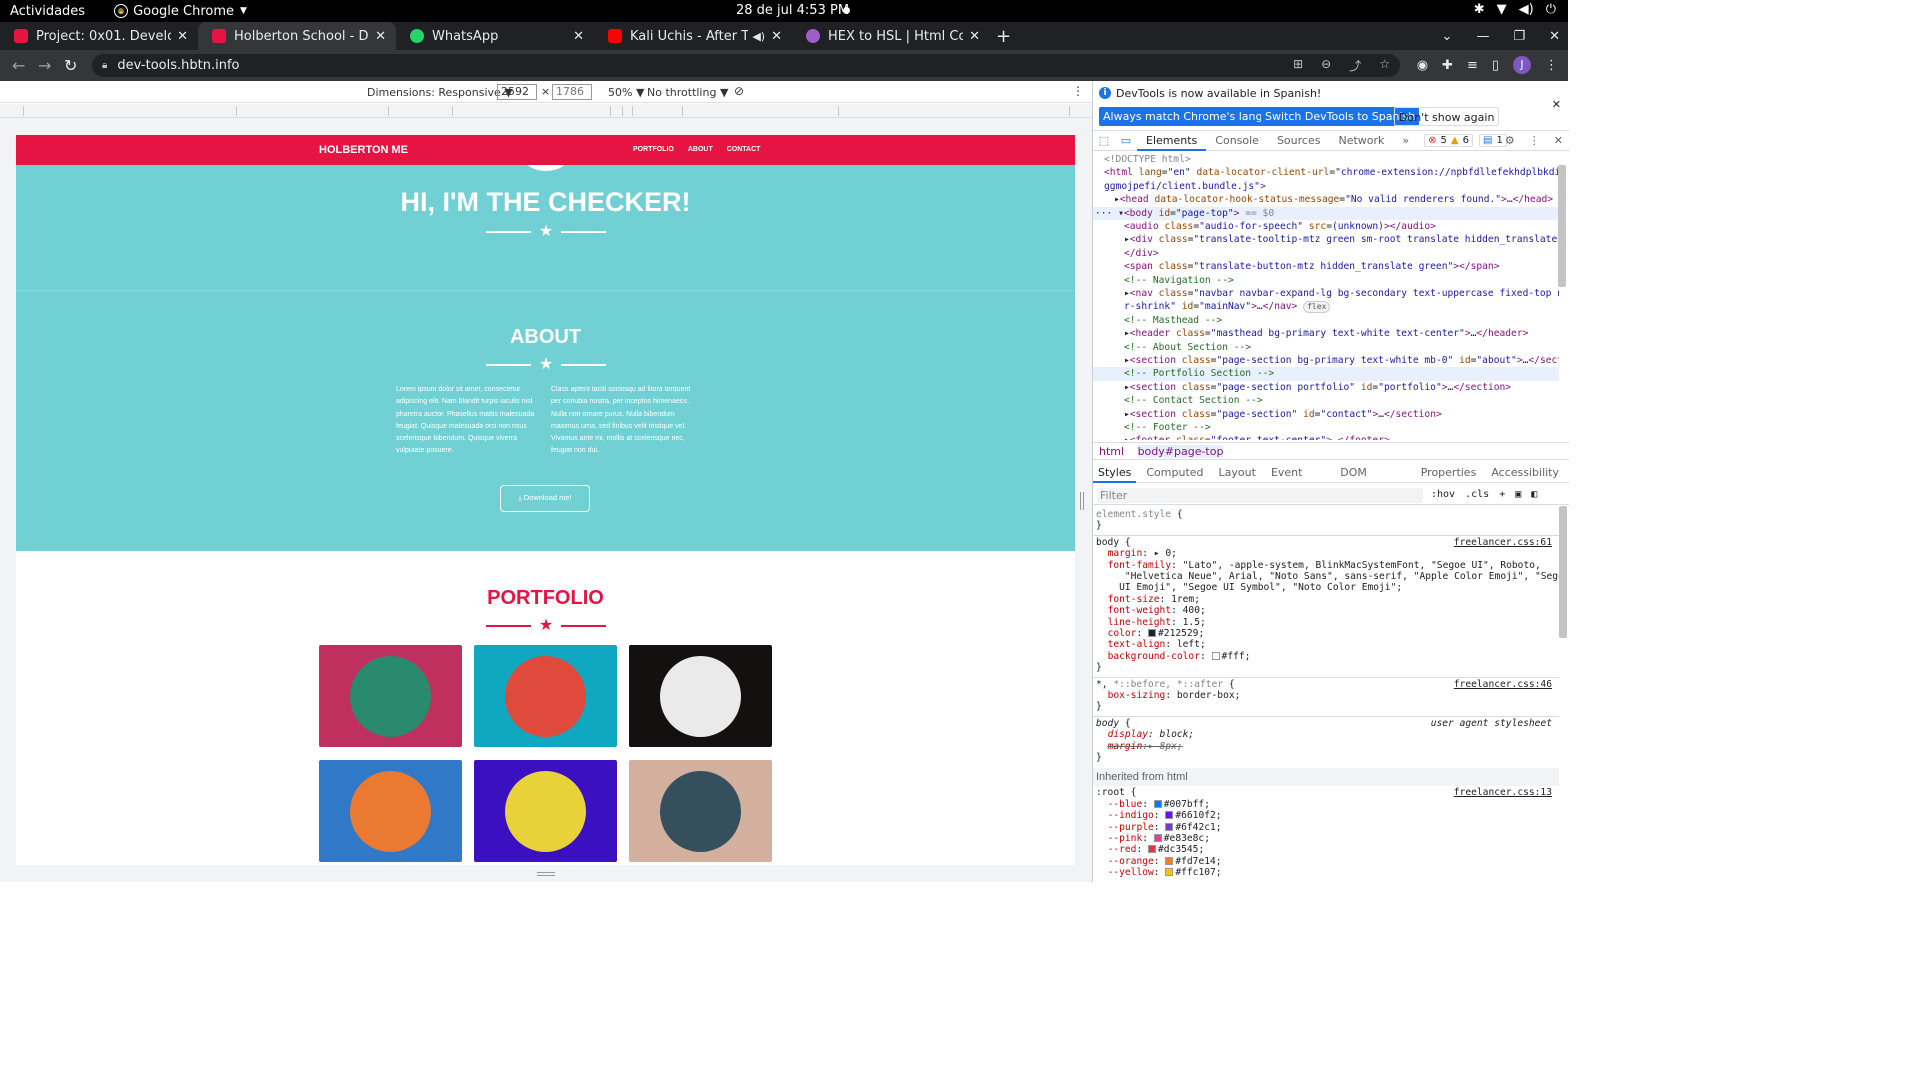 This screenshot has height=1080, width=1920. I want to click on side-panel-icon: ▯, so click(1495, 65).